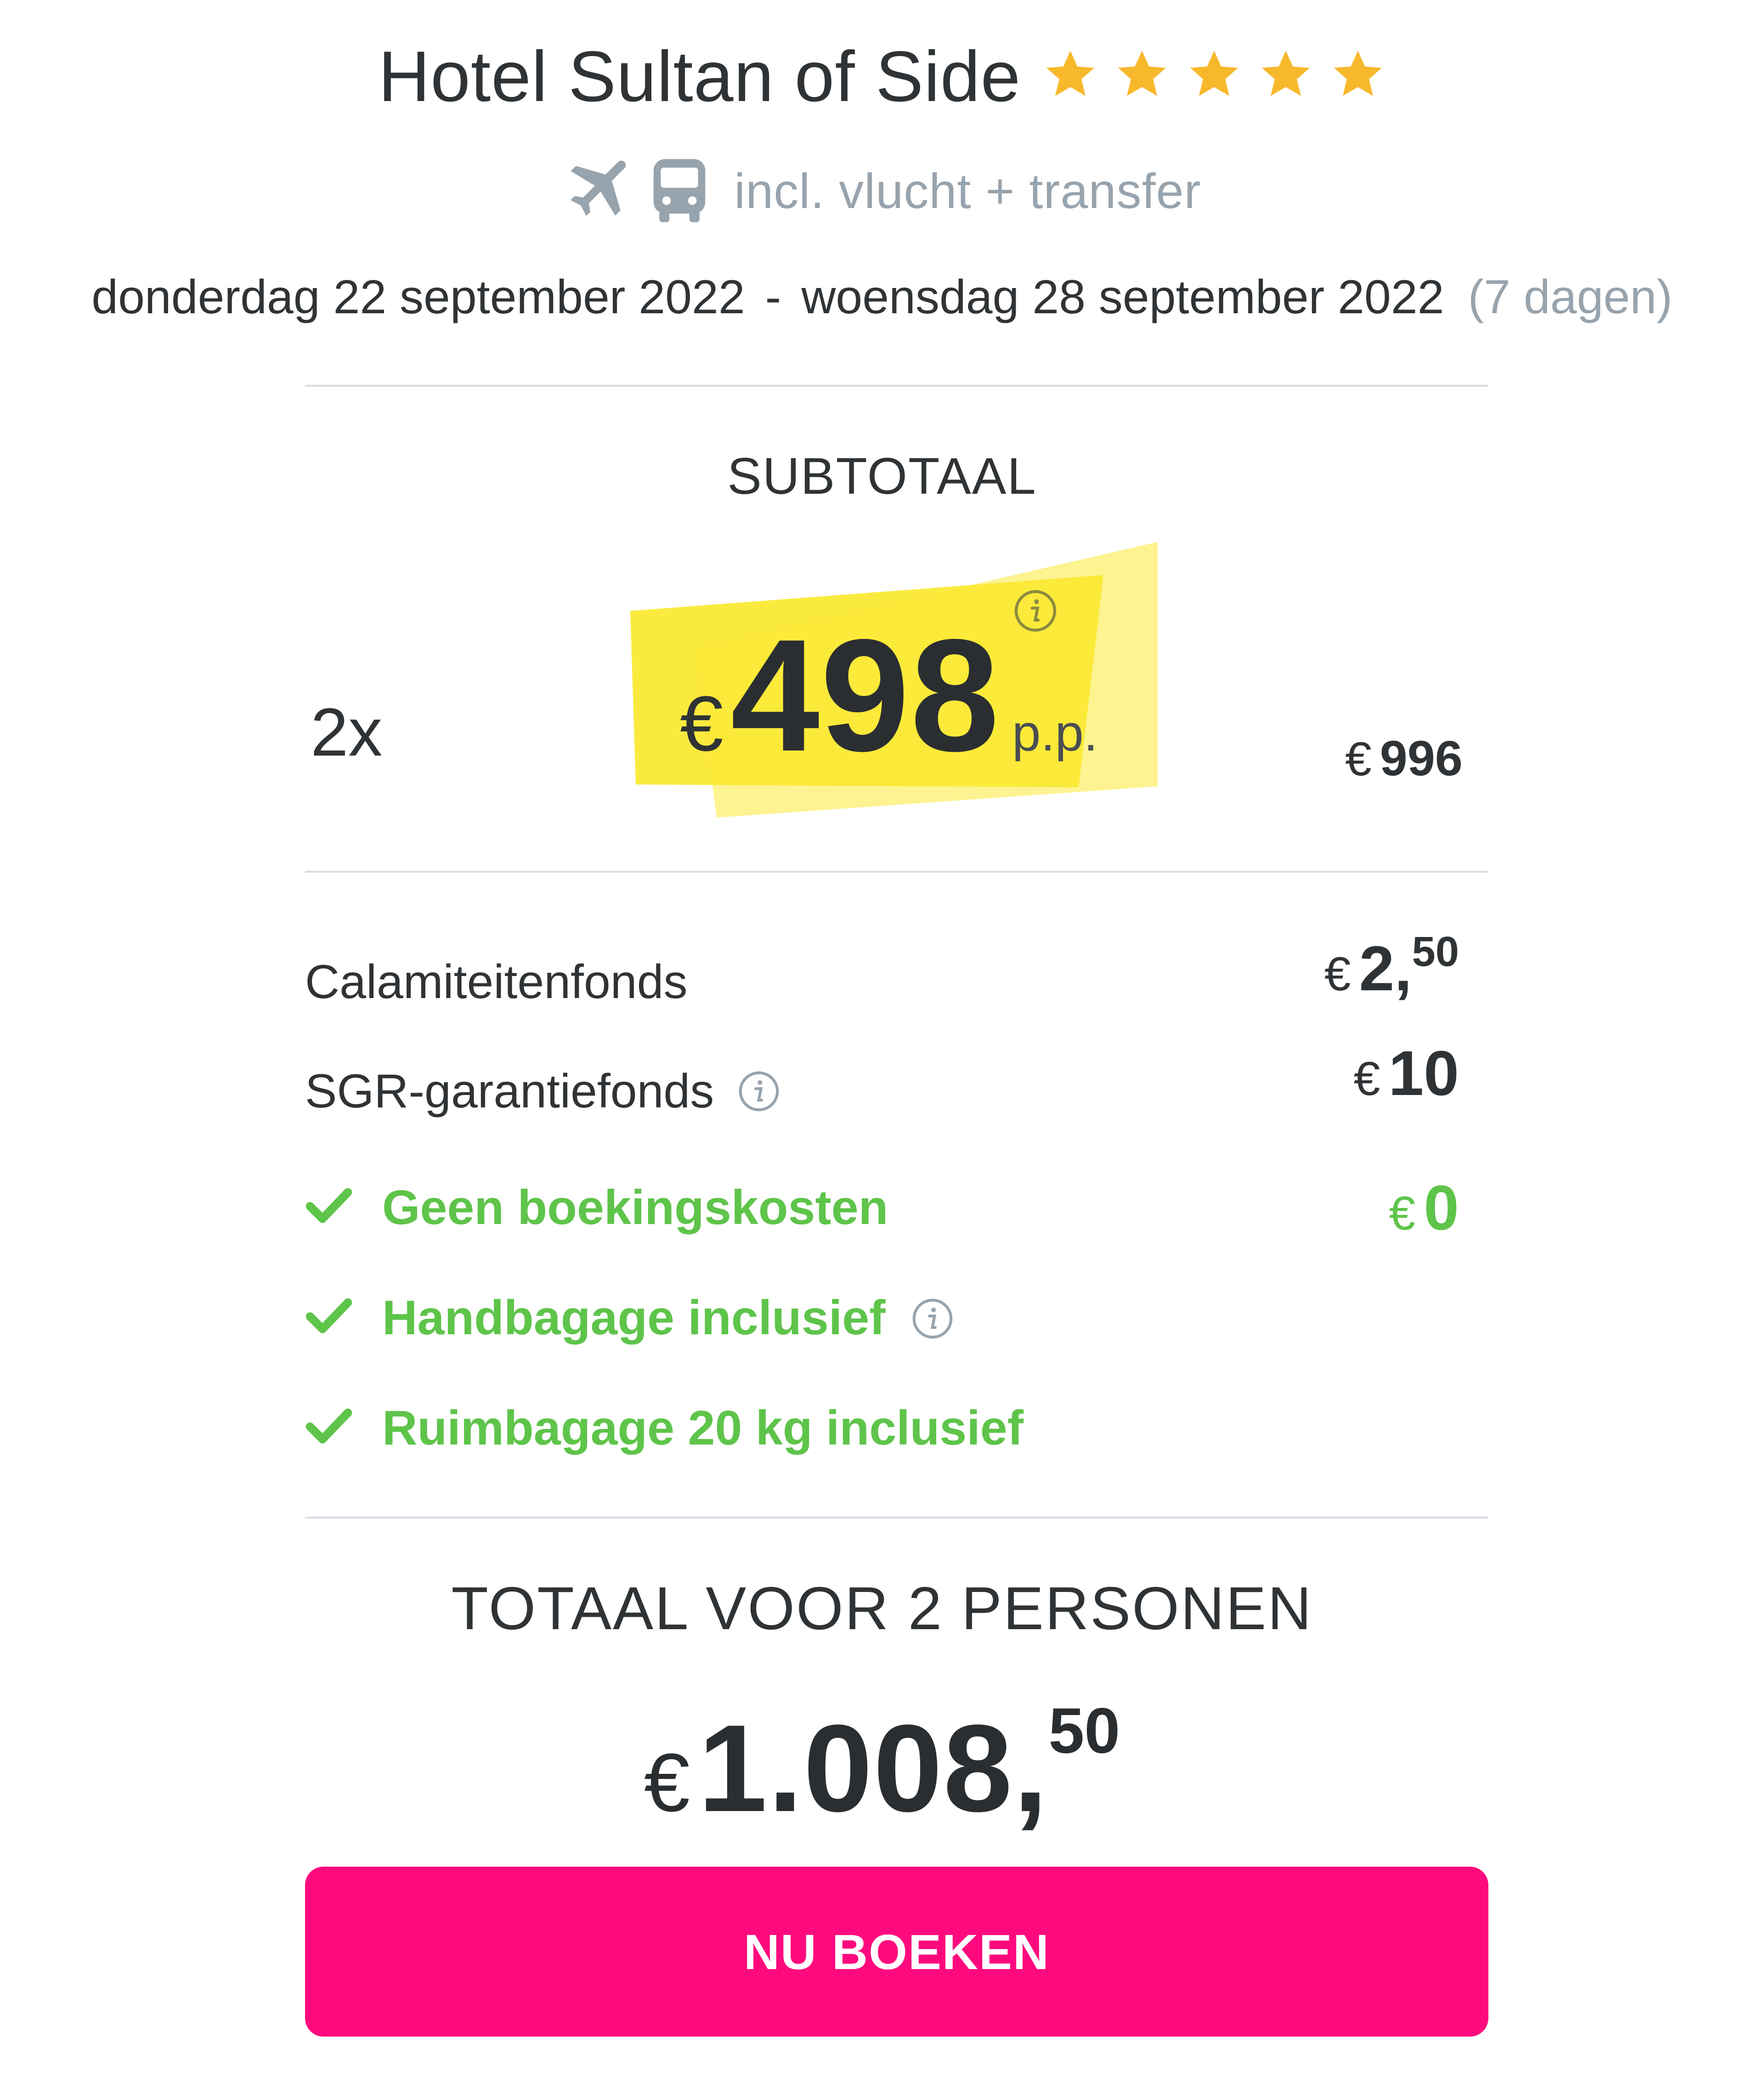 The height and width of the screenshot is (2077, 1764). Describe the element at coordinates (703, 1428) in the screenshot. I see `included-label: Ruimbagage 20 kg inclusief` at that location.